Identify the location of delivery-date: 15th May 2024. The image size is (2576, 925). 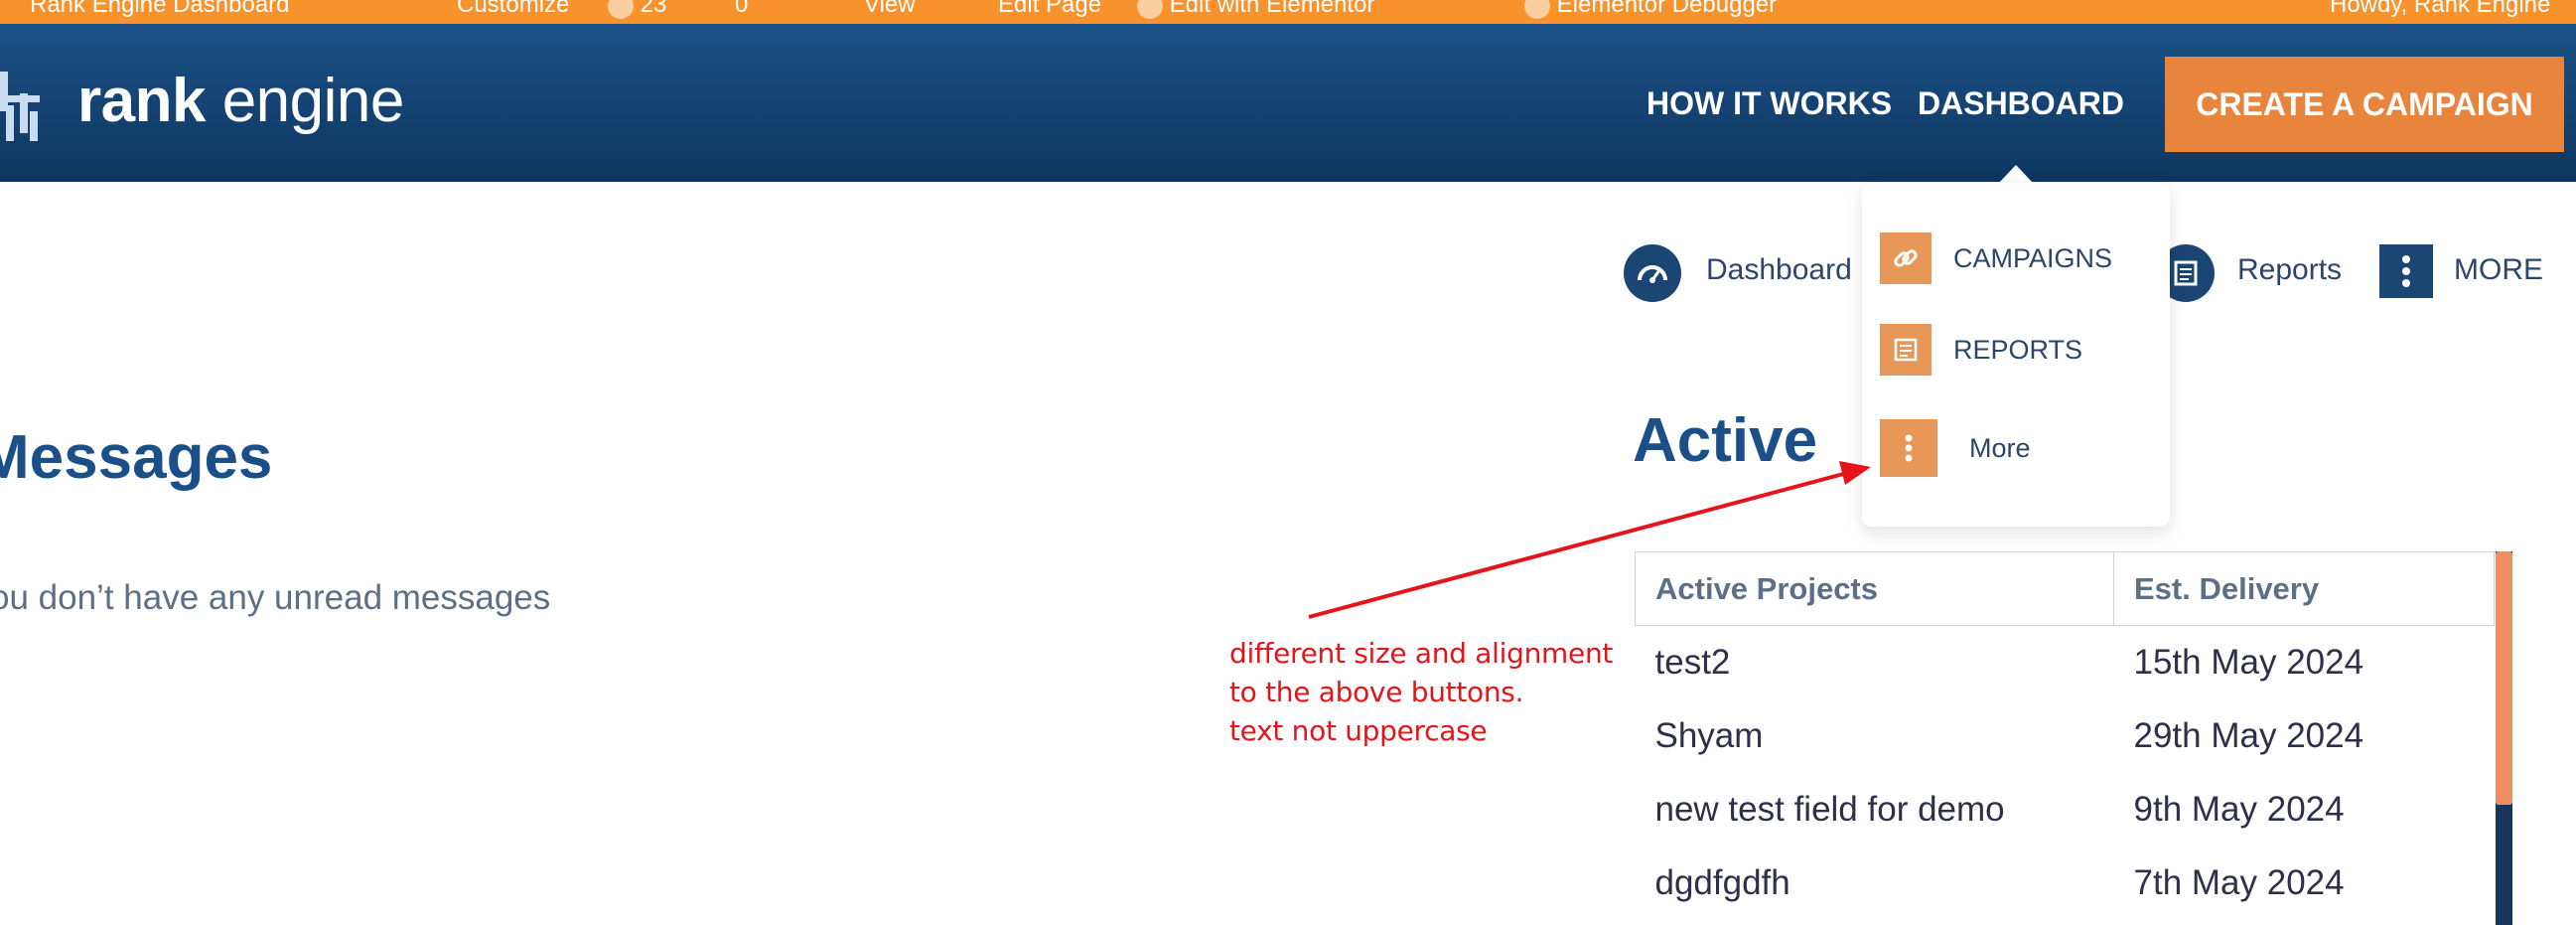
(2249, 662).